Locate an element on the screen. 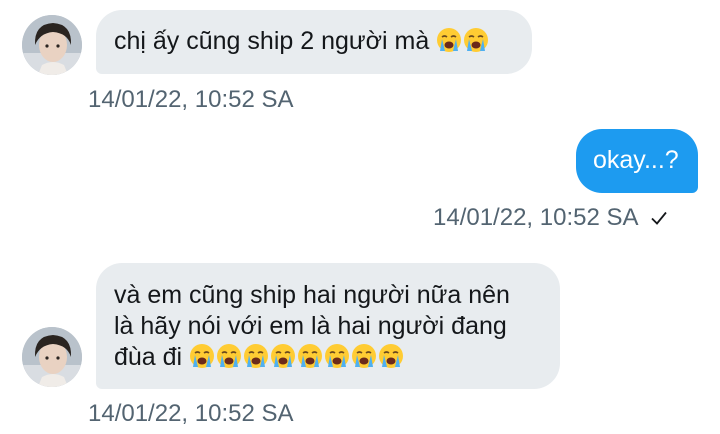 The image size is (720, 434). message-bubble-sent: okay...? is located at coordinates (637, 161).